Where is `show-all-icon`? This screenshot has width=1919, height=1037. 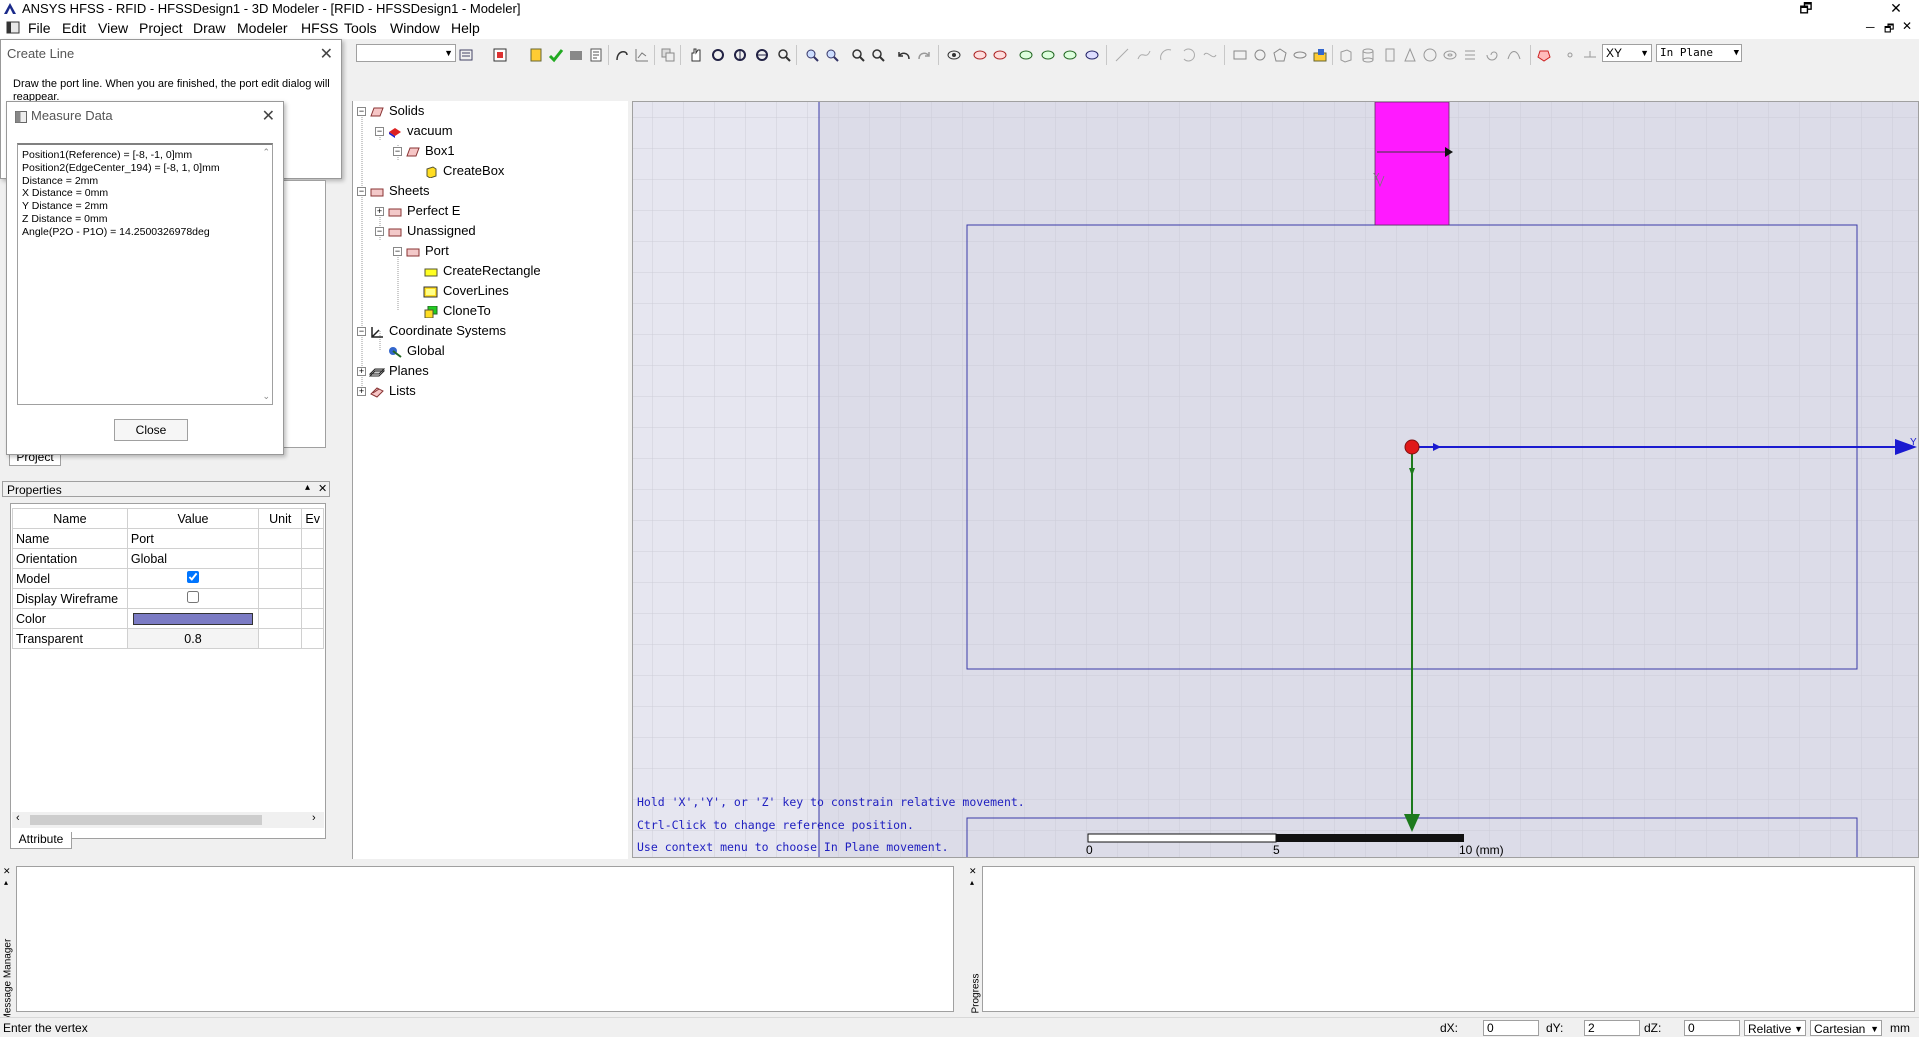 show-all-icon is located at coordinates (1026, 55).